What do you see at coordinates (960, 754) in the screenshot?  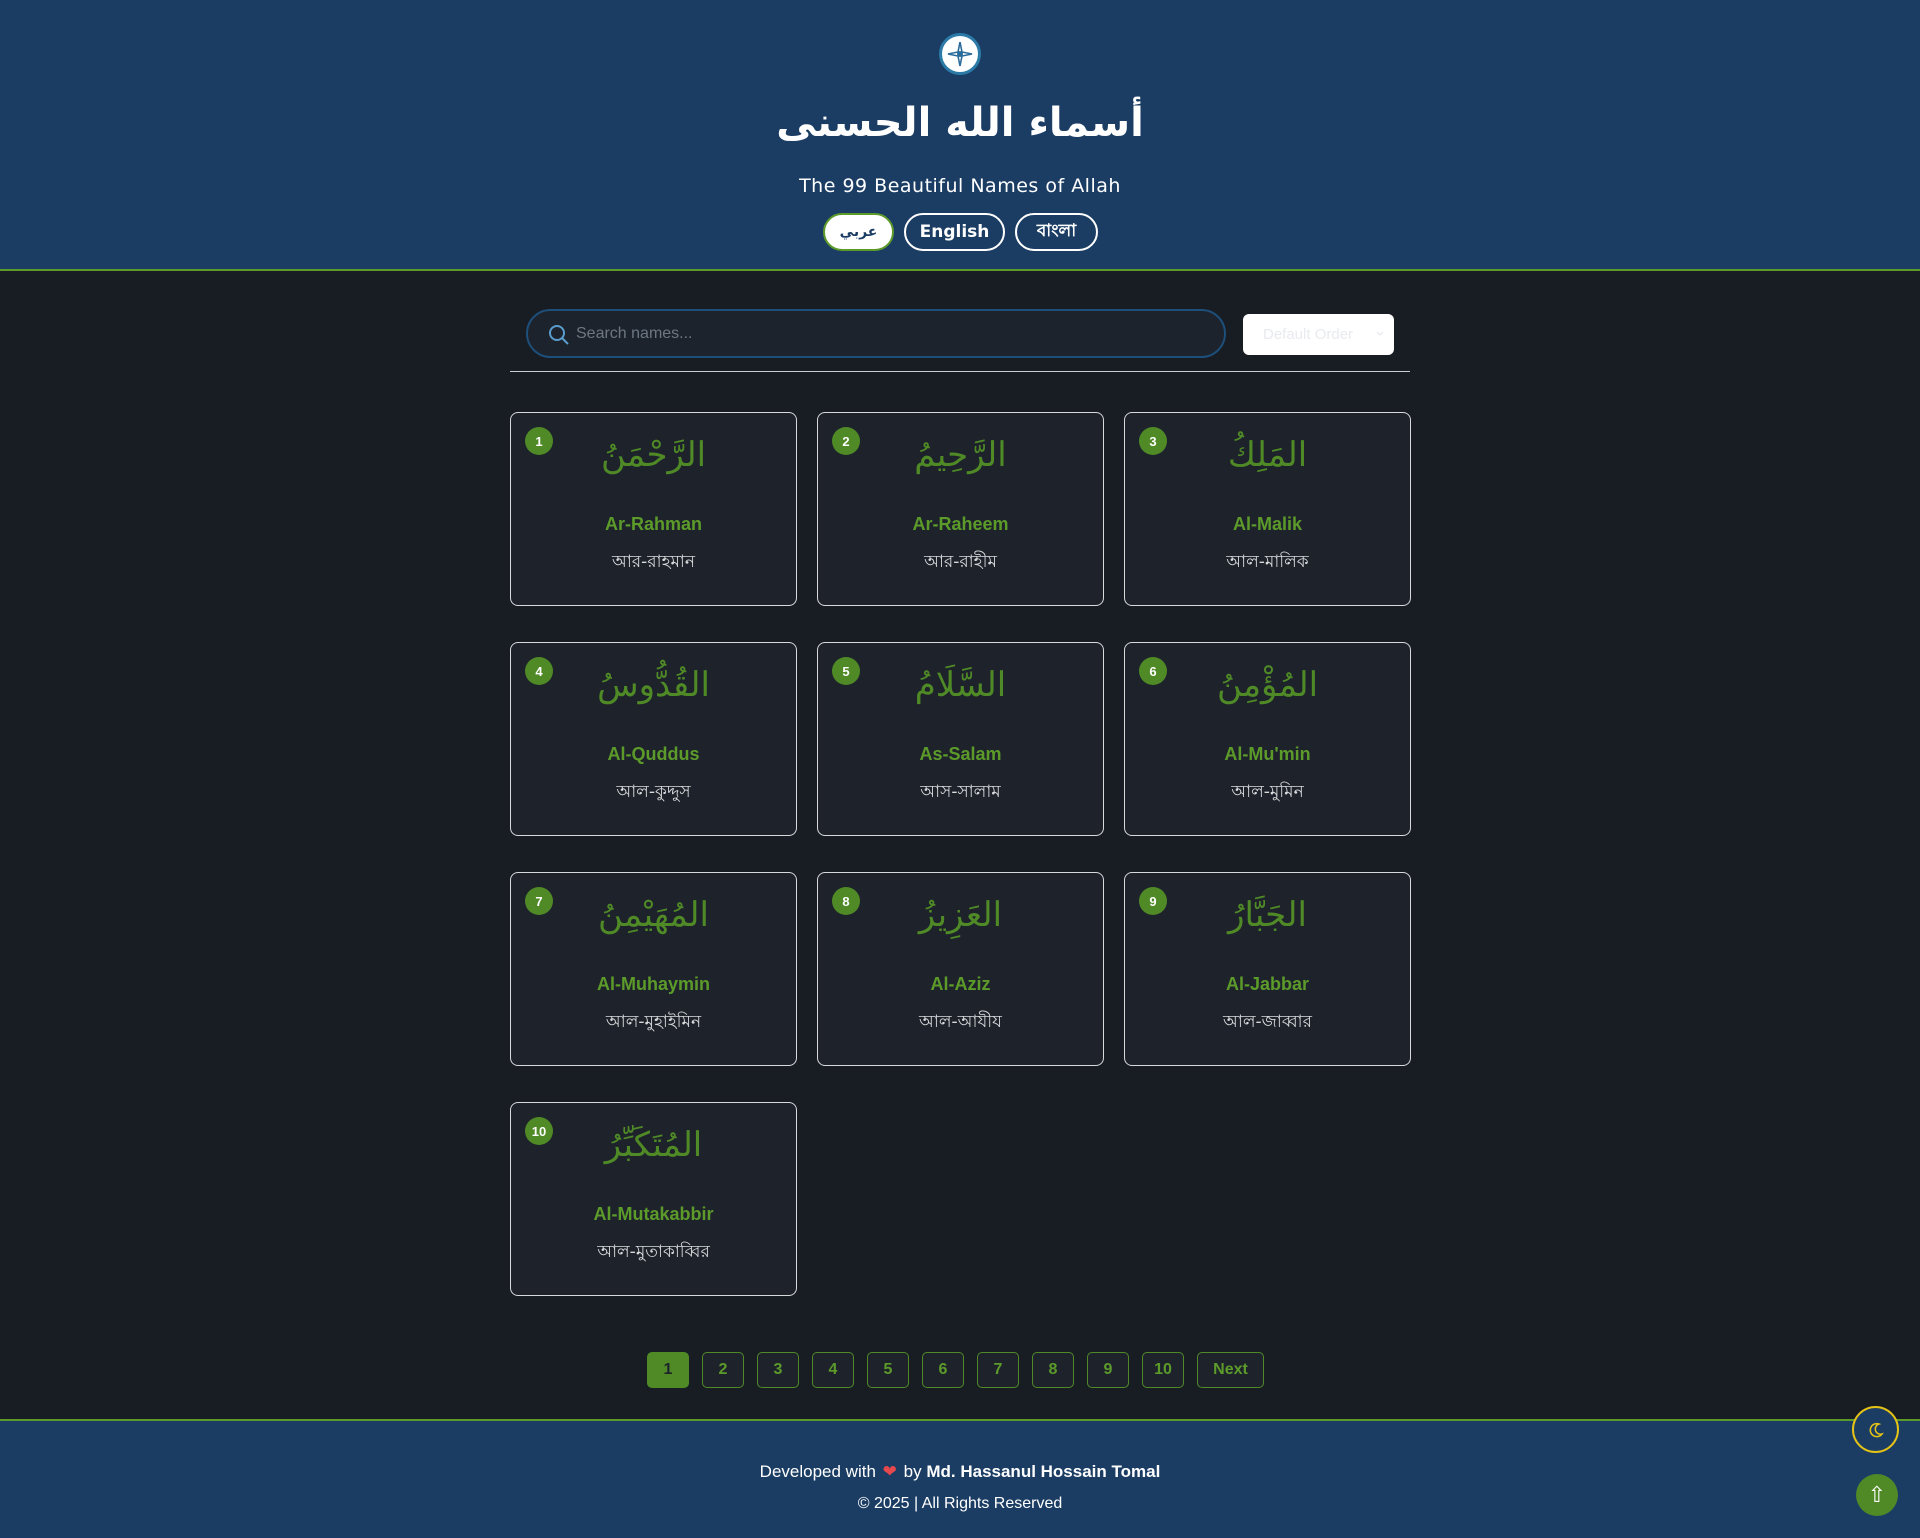 I see `card-transliteration: As-Salam` at bounding box center [960, 754].